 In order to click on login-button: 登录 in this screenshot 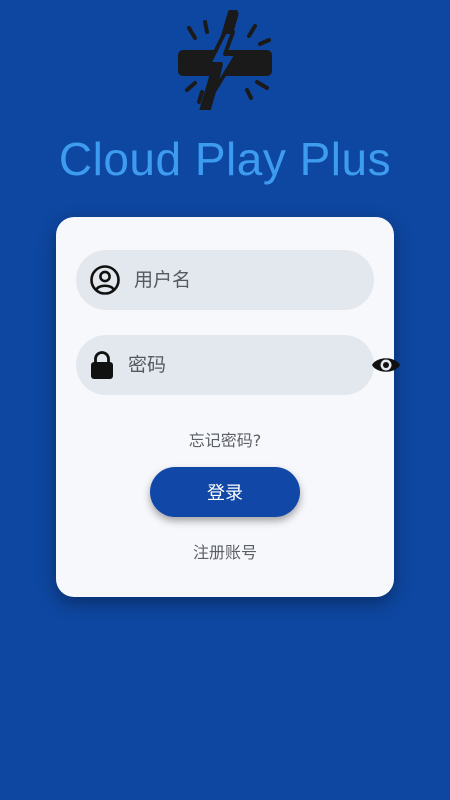, I will do `click(225, 492)`.